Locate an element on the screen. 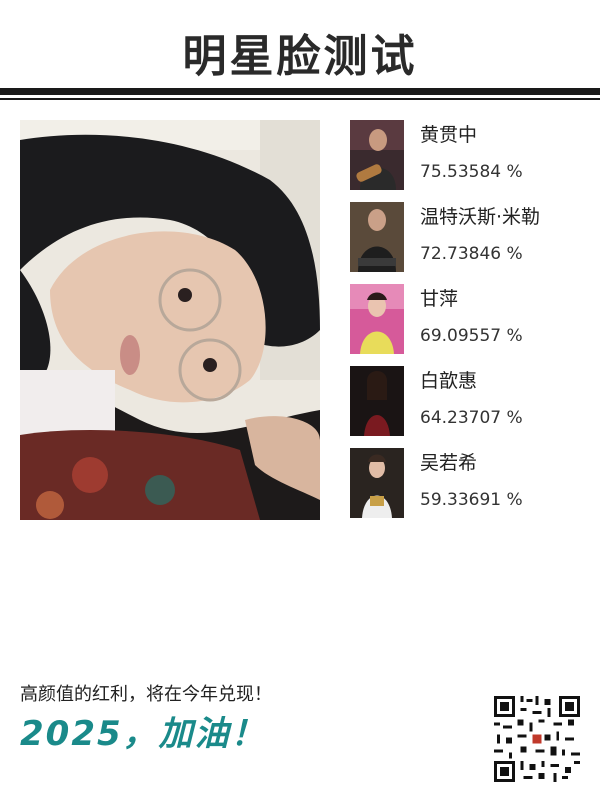 This screenshot has width=600, height=800. celebrity-name: 甘萍 is located at coordinates (439, 299).